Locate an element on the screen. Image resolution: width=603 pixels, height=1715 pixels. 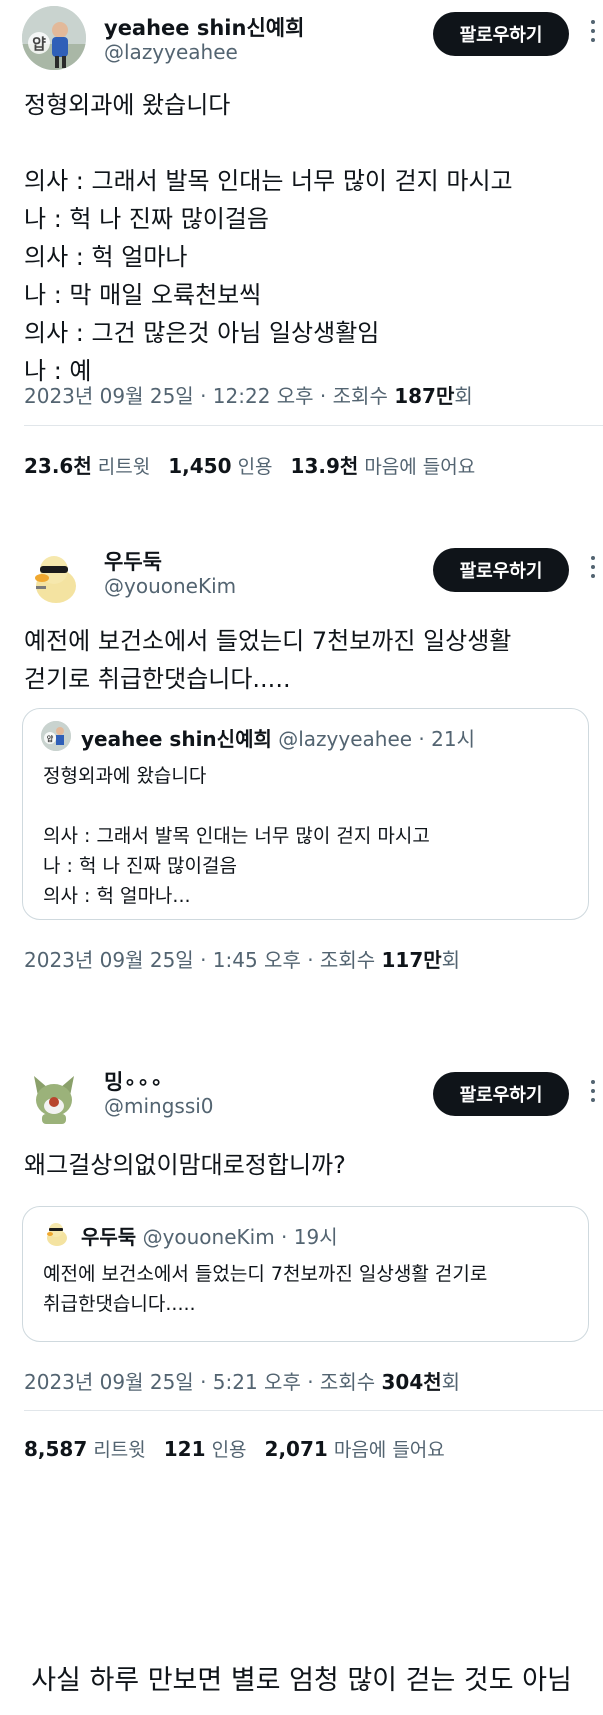
author-handle: @youoneKim is located at coordinates (170, 586).